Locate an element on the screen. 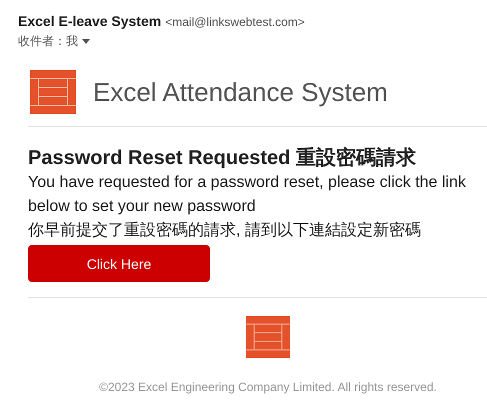 The image size is (487, 417). caret-icon is located at coordinates (86, 41).